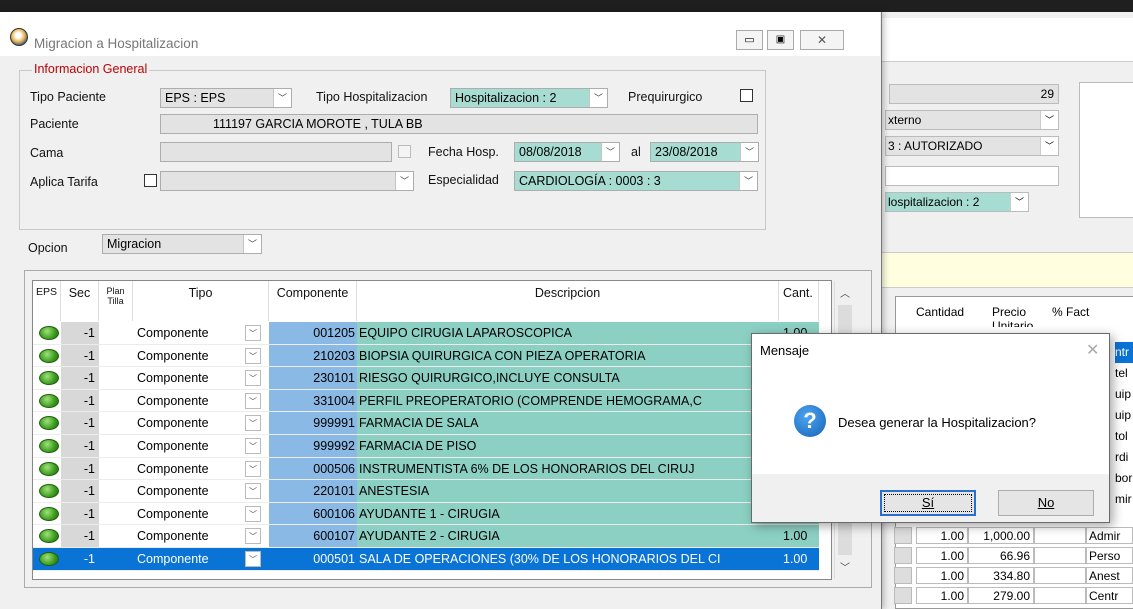  Describe the element at coordinates (799, 301) in the screenshot. I see `header-cant: Cant.` at that location.